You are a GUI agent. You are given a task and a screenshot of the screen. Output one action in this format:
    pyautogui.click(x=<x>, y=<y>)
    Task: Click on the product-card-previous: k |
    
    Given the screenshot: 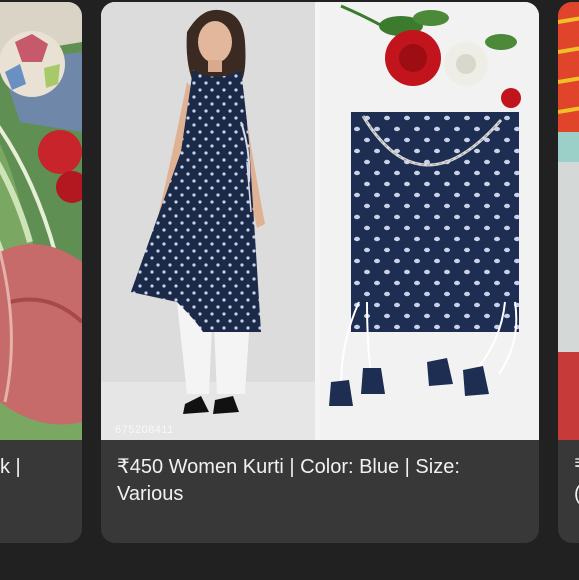 What is the action you would take?
    pyautogui.click(x=41, y=272)
    